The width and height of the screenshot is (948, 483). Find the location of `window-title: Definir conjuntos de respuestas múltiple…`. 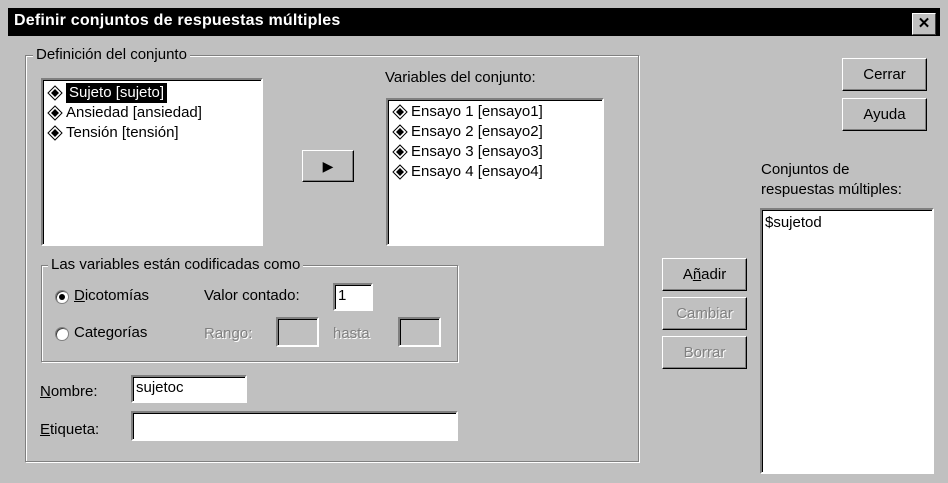

window-title: Definir conjuntos de respuestas múltiple… is located at coordinates (177, 20).